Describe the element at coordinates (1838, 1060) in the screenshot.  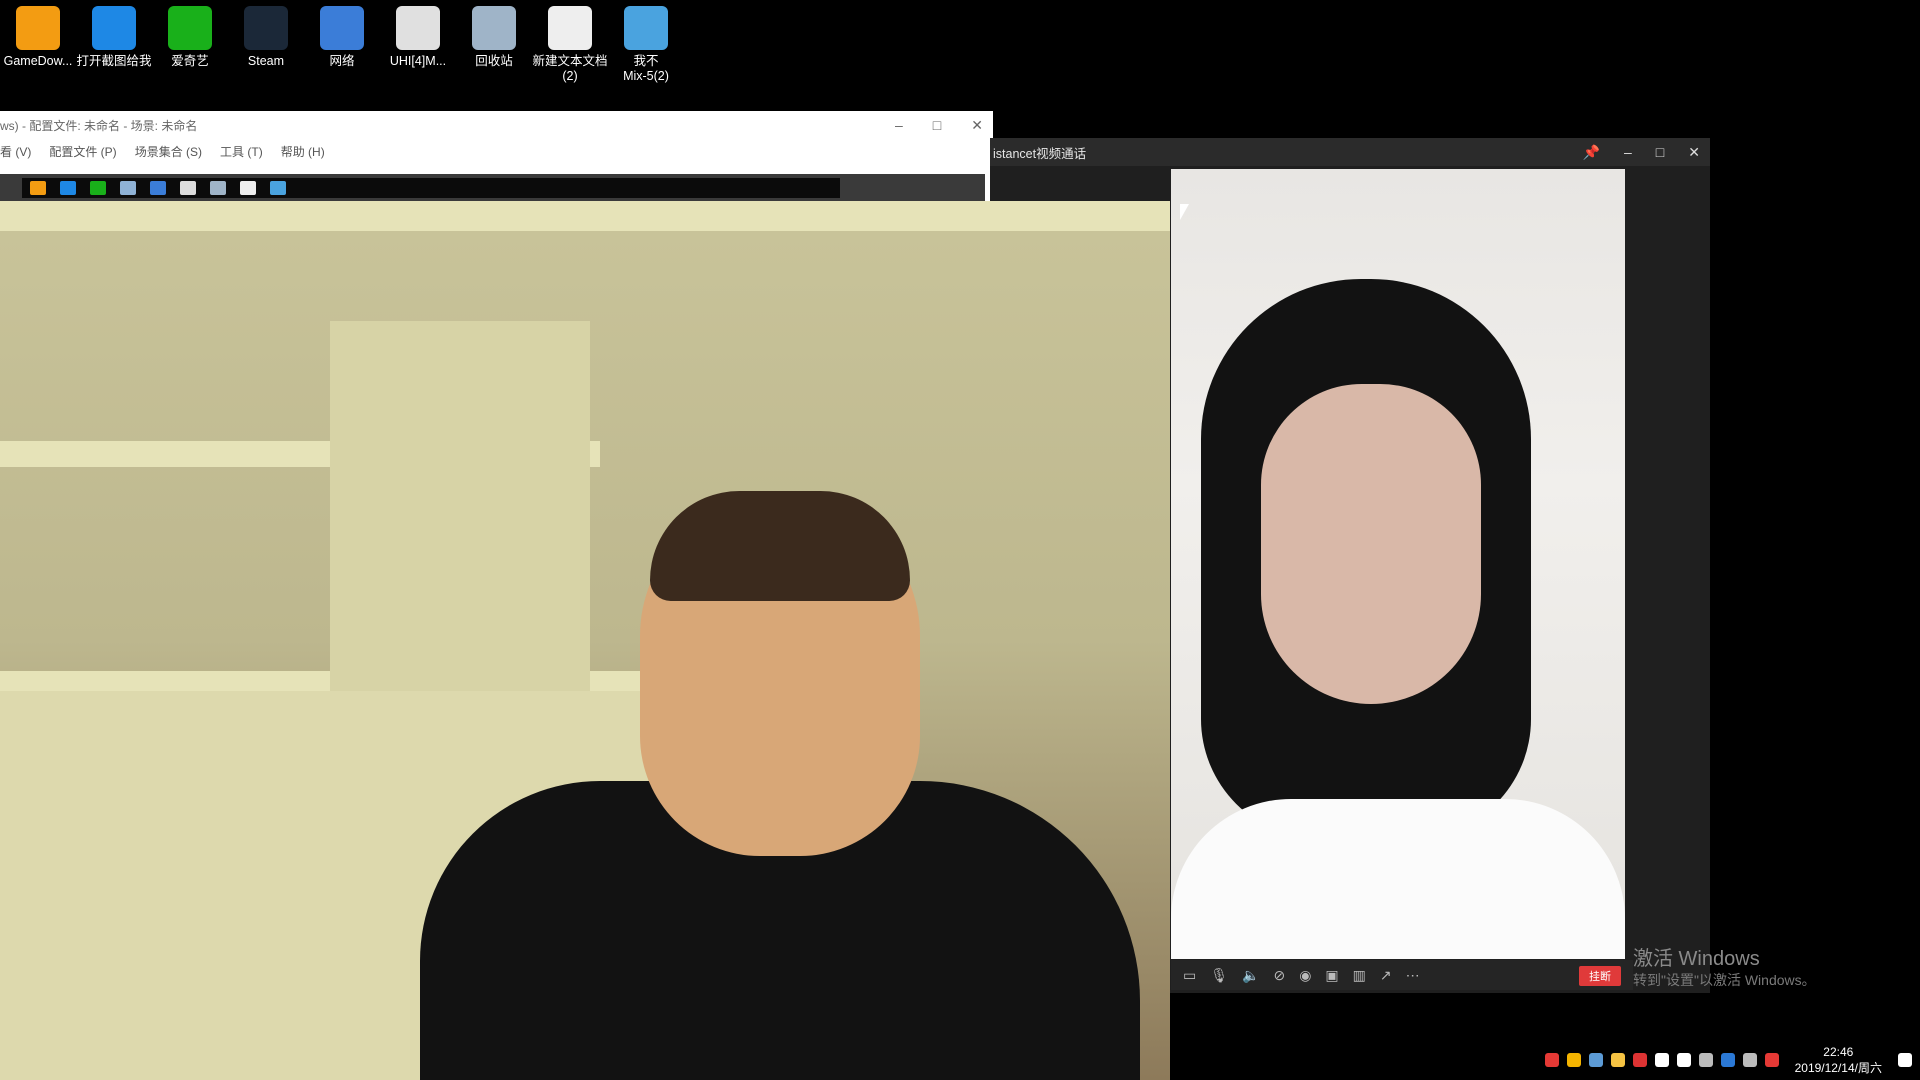
I see `clock: 22:46 2019/12/14/周六` at that location.